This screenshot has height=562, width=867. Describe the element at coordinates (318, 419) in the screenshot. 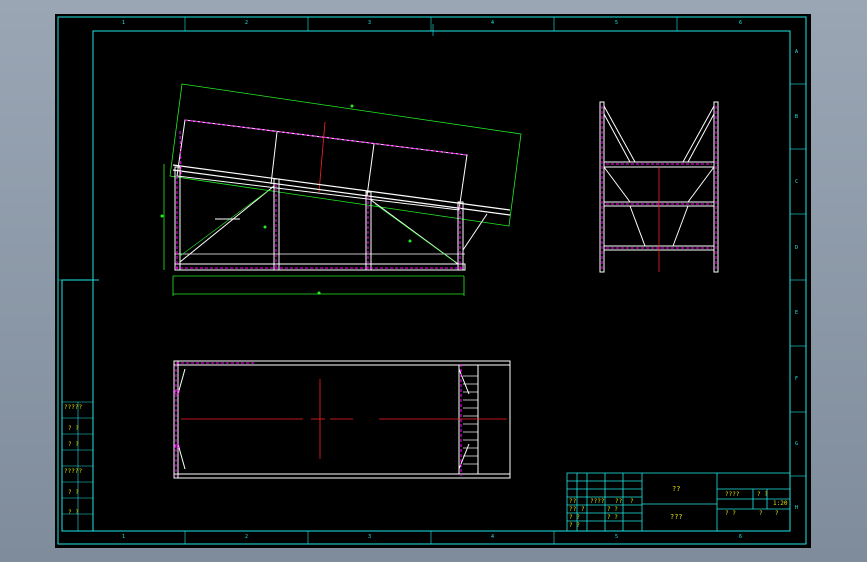

I see `hidden-lines-plan` at that location.